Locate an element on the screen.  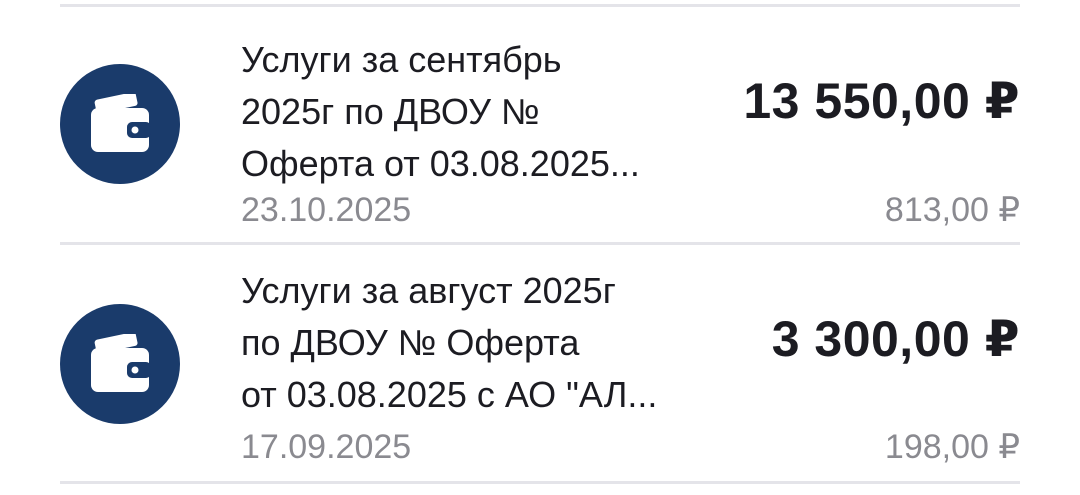
transaction-sub-amount: 198,00 ₽ is located at coordinates (952, 447).